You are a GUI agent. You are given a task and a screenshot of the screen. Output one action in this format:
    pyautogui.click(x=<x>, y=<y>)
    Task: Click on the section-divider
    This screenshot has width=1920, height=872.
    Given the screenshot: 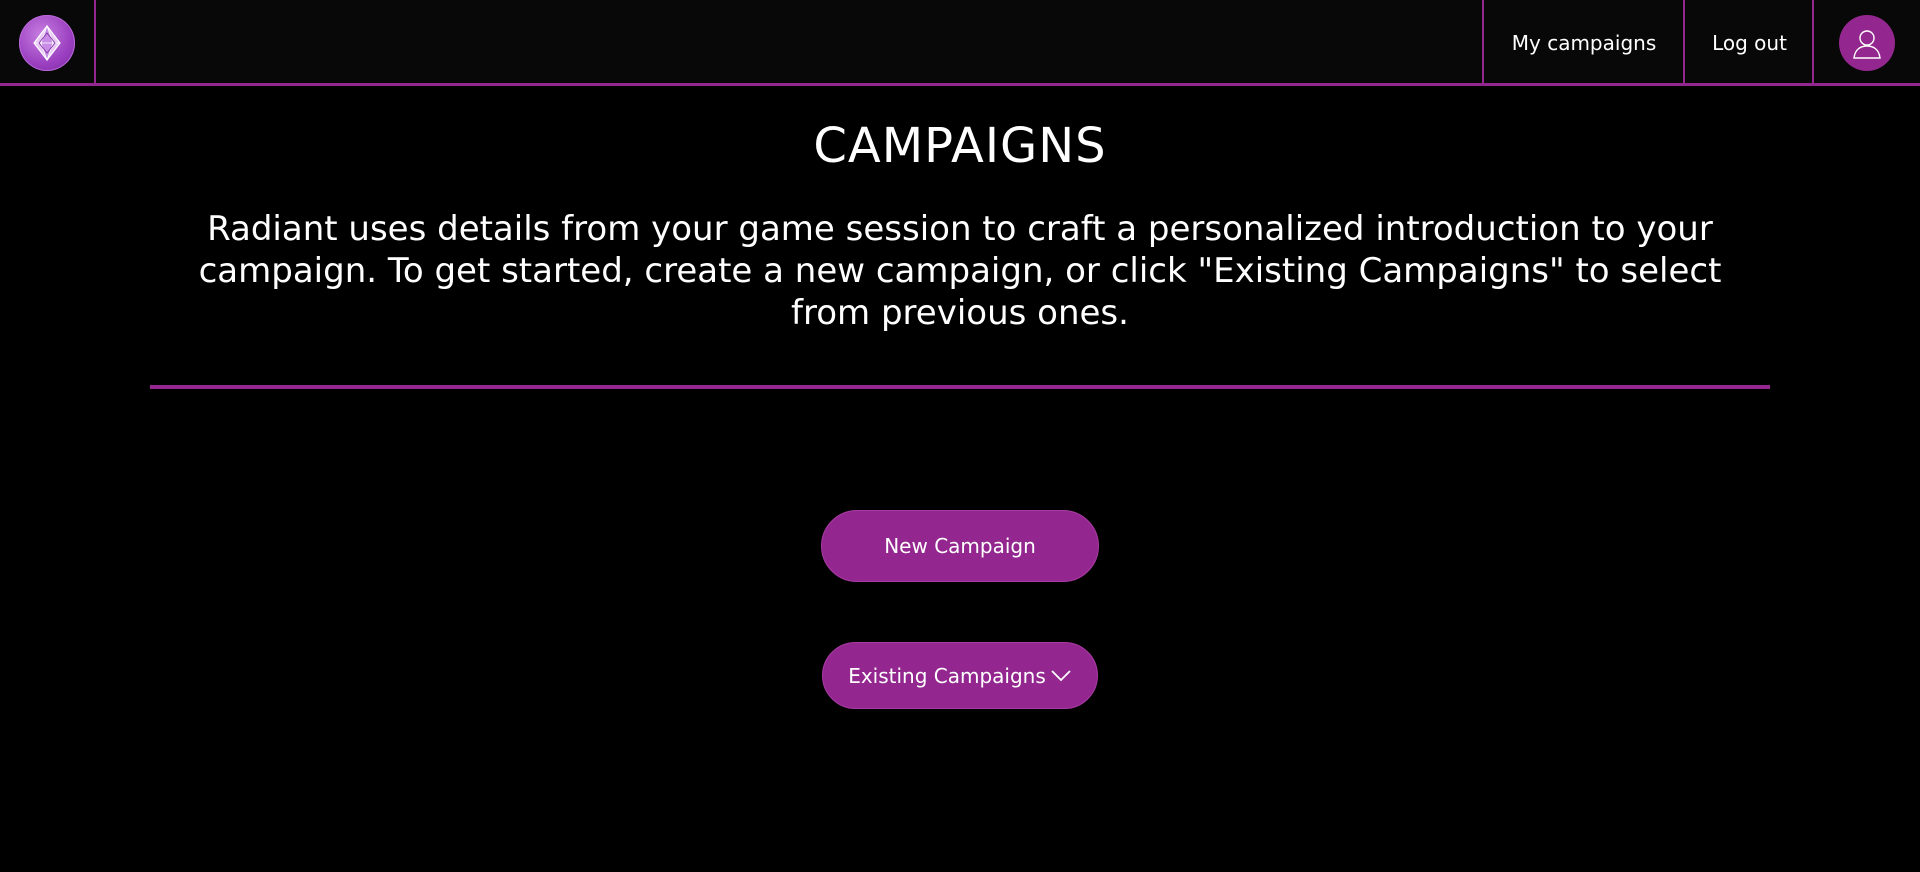 What is the action you would take?
    pyautogui.click(x=960, y=387)
    